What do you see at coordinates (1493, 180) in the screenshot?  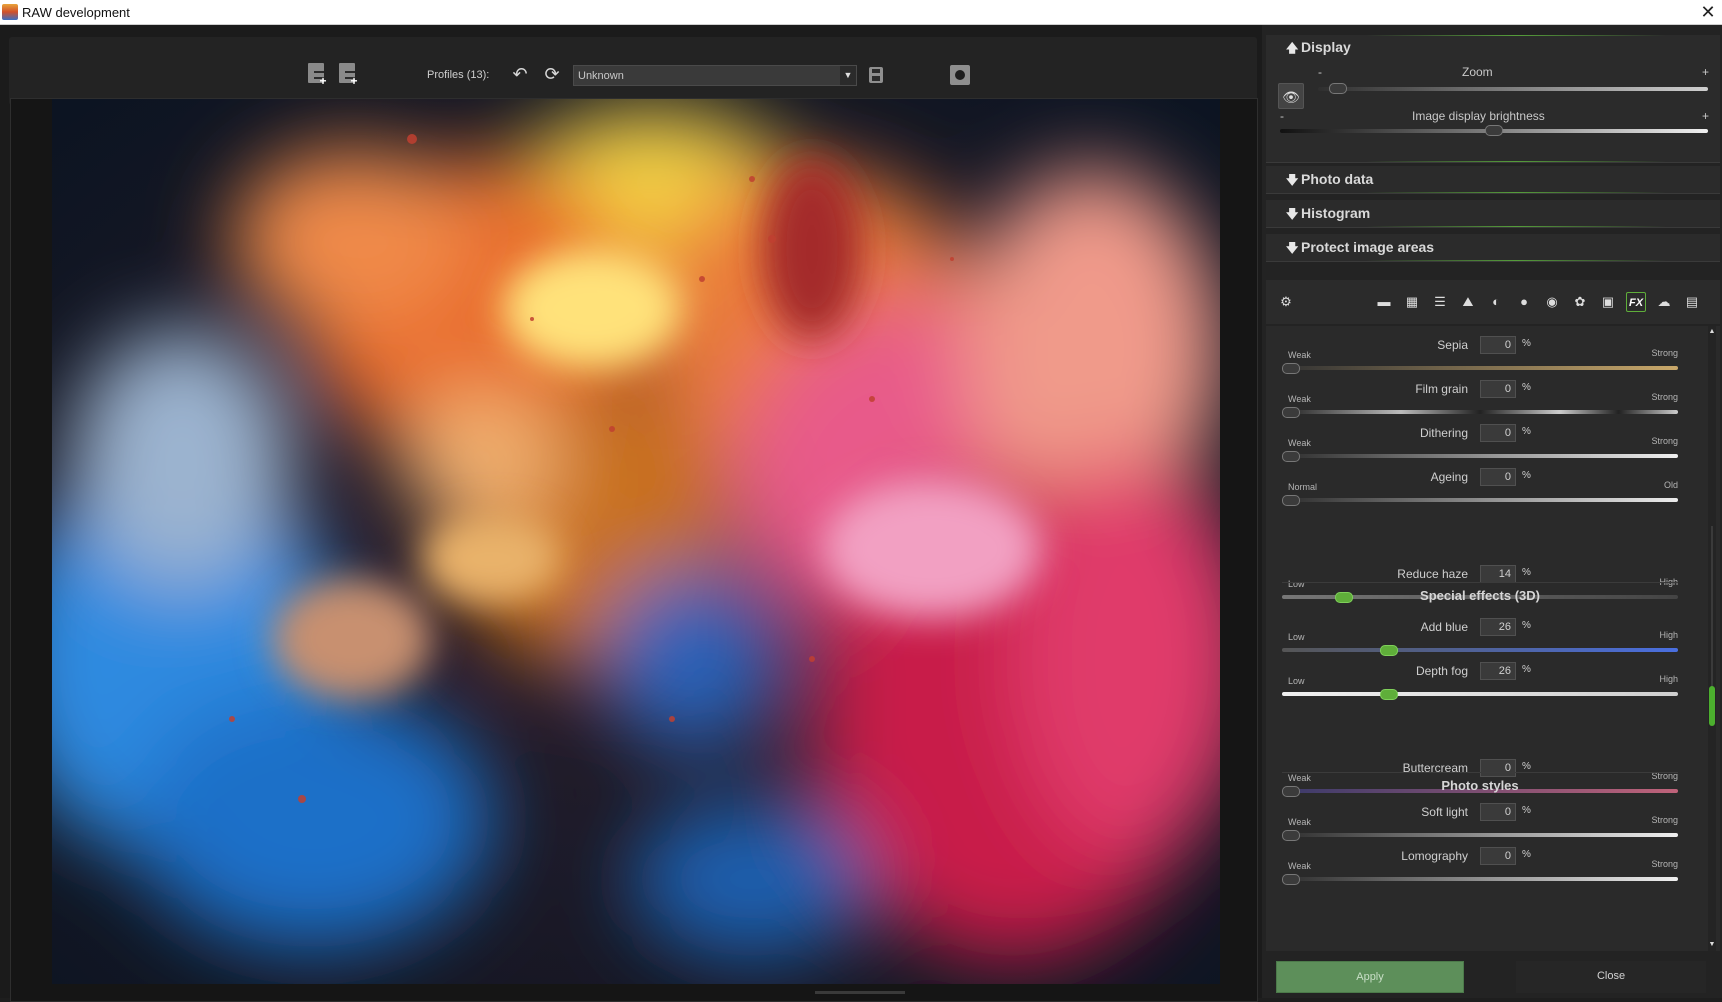 I see `photo-data-section: 🡇 Photo data` at bounding box center [1493, 180].